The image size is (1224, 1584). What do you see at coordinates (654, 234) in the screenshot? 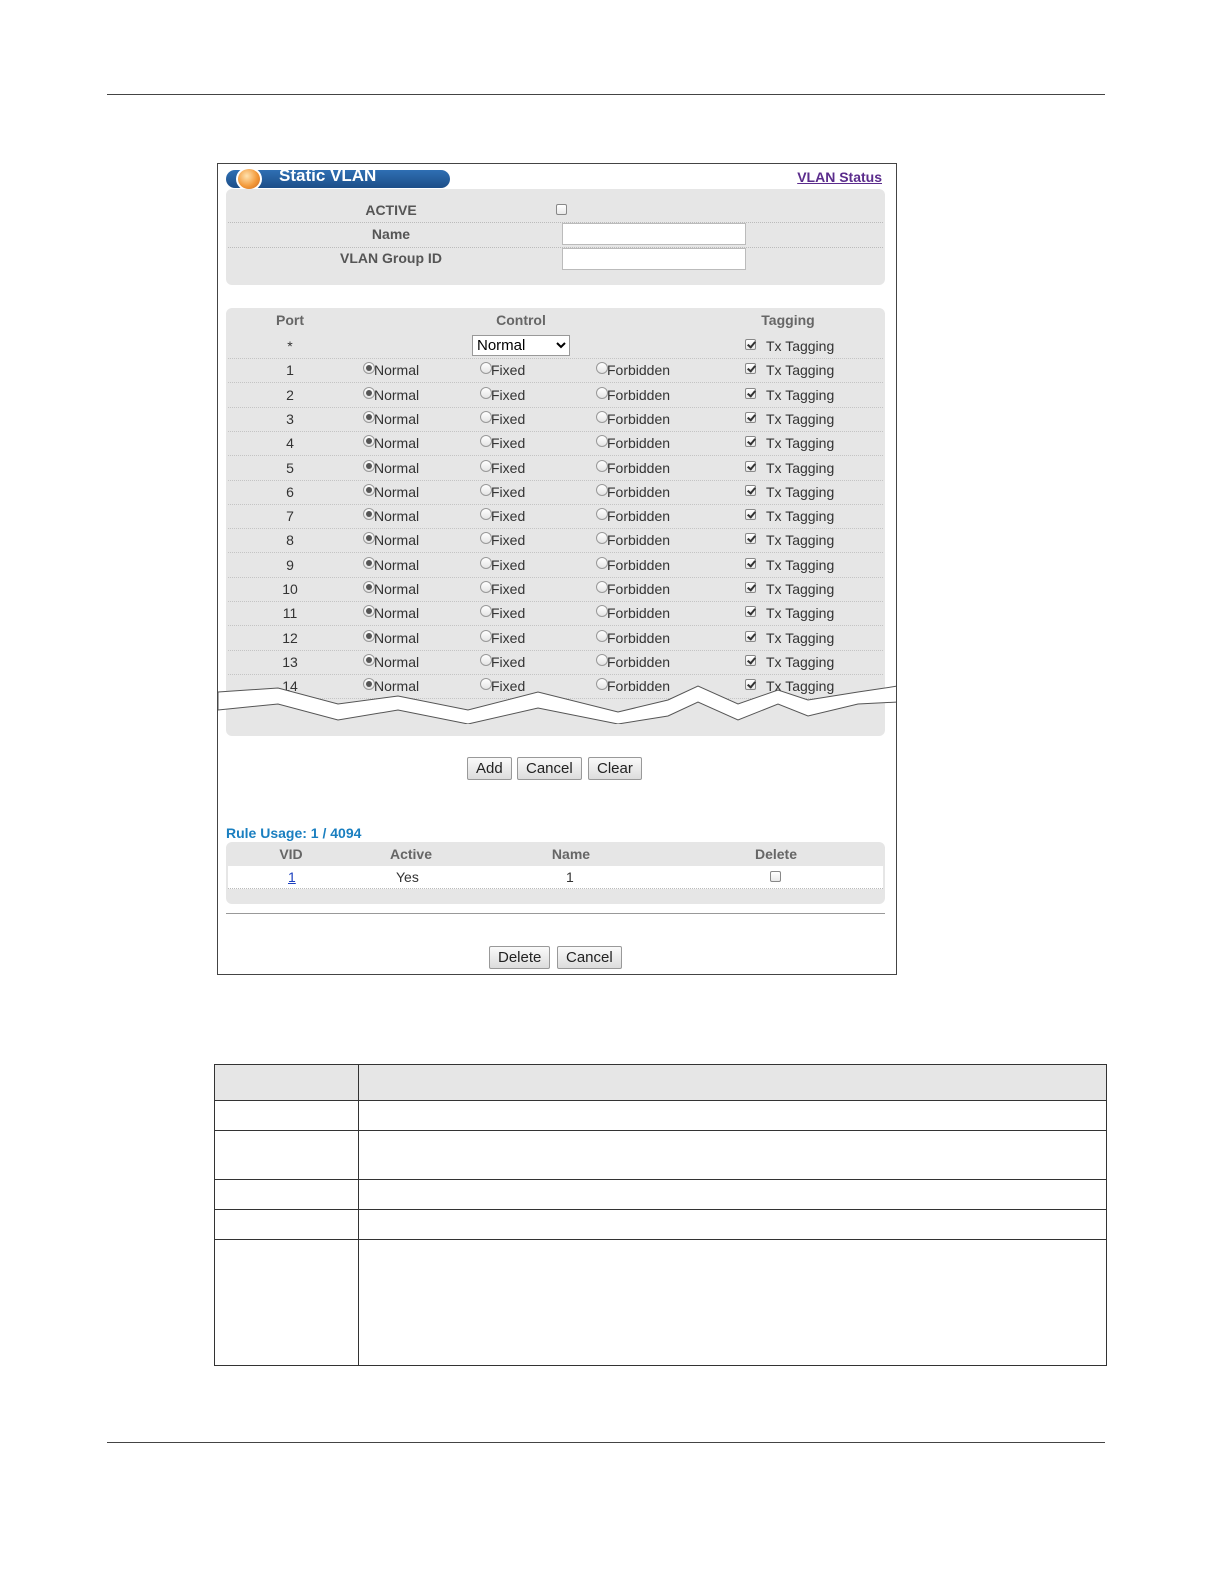
I see `name-input` at bounding box center [654, 234].